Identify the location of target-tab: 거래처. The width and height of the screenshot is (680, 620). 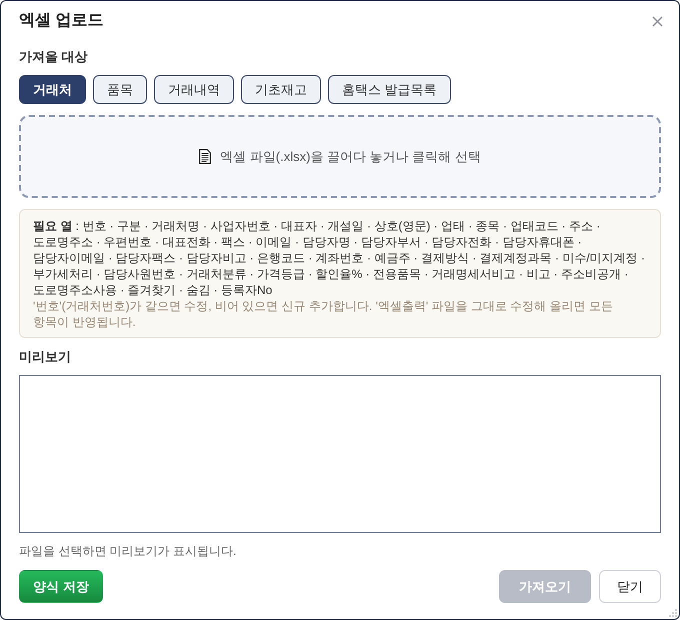
(52, 89).